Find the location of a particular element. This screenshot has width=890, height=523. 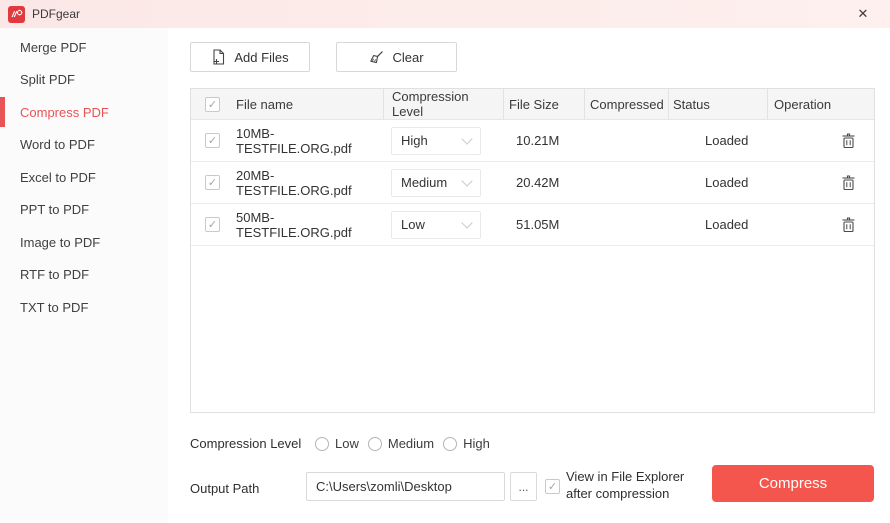

clear-label: Clear is located at coordinates (408, 57).